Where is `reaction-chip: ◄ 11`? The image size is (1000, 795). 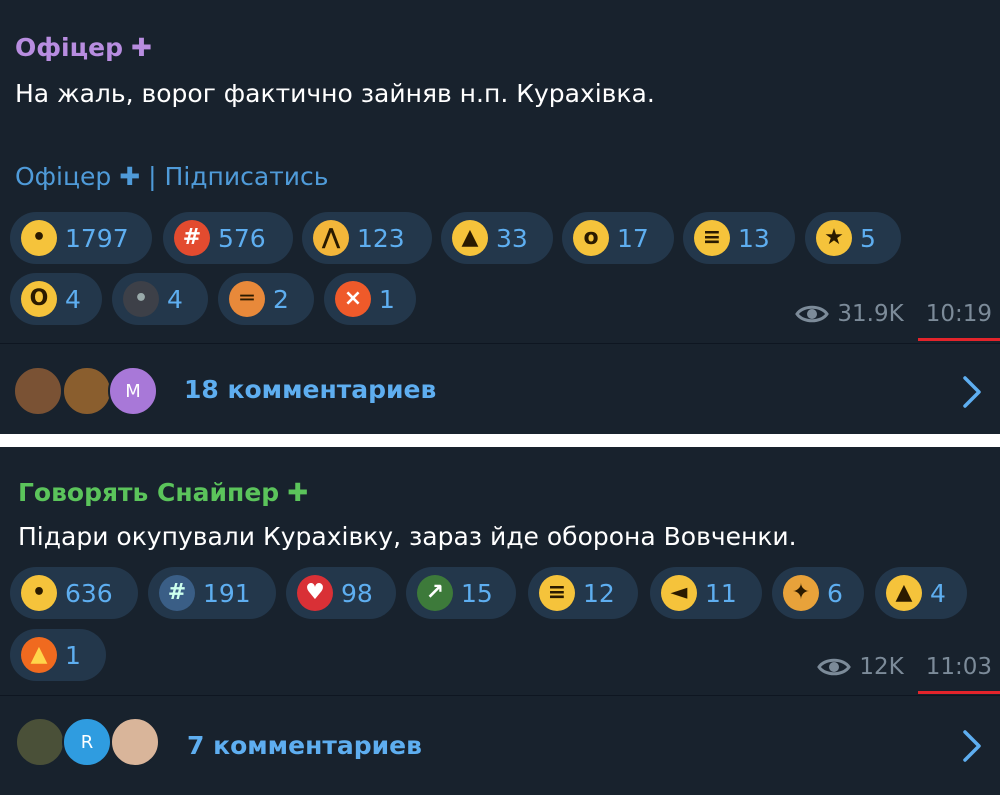 reaction-chip: ◄ 11 is located at coordinates (706, 593).